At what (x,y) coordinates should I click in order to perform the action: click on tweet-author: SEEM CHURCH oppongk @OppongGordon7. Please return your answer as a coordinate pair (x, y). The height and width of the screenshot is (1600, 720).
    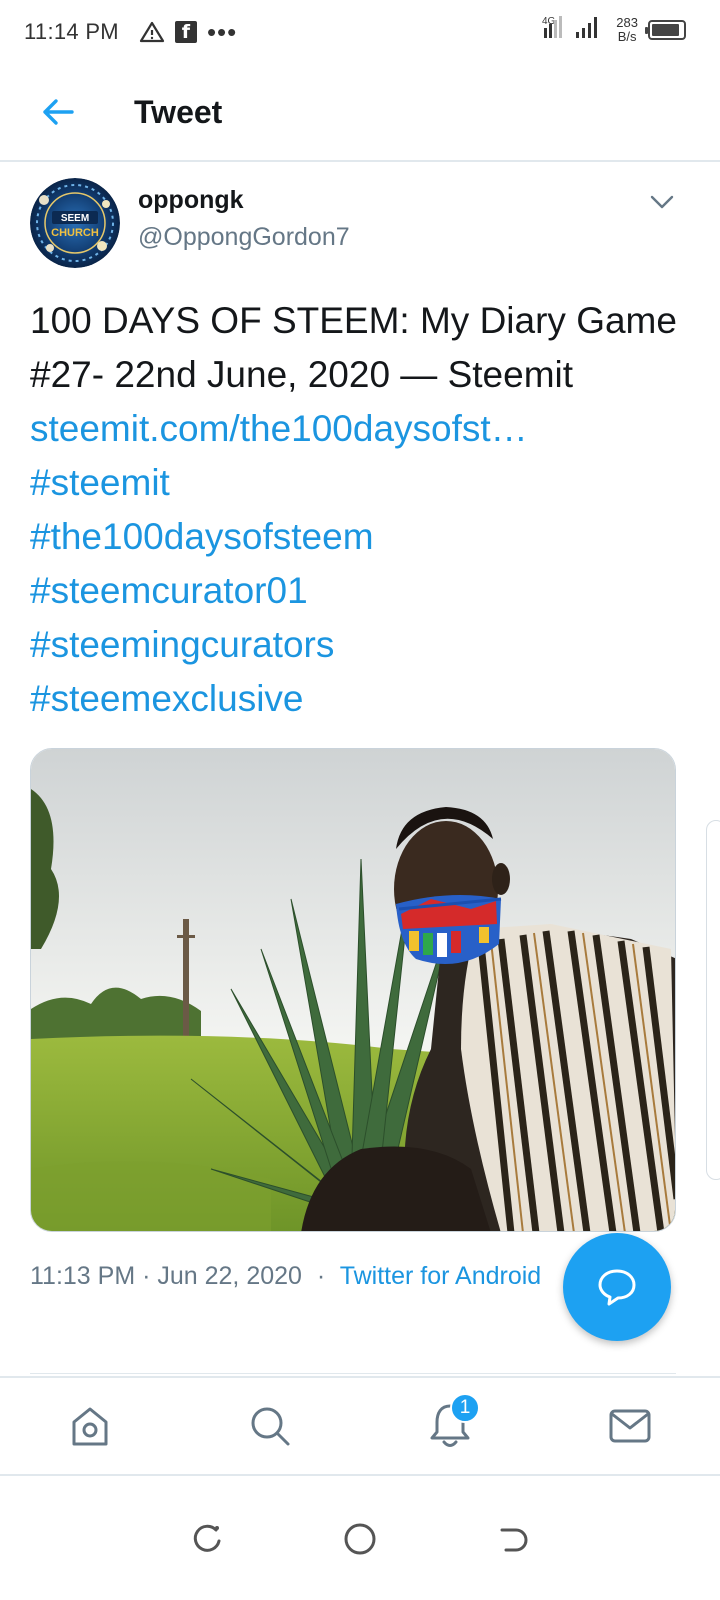
    Looking at the image, I should click on (360, 221).